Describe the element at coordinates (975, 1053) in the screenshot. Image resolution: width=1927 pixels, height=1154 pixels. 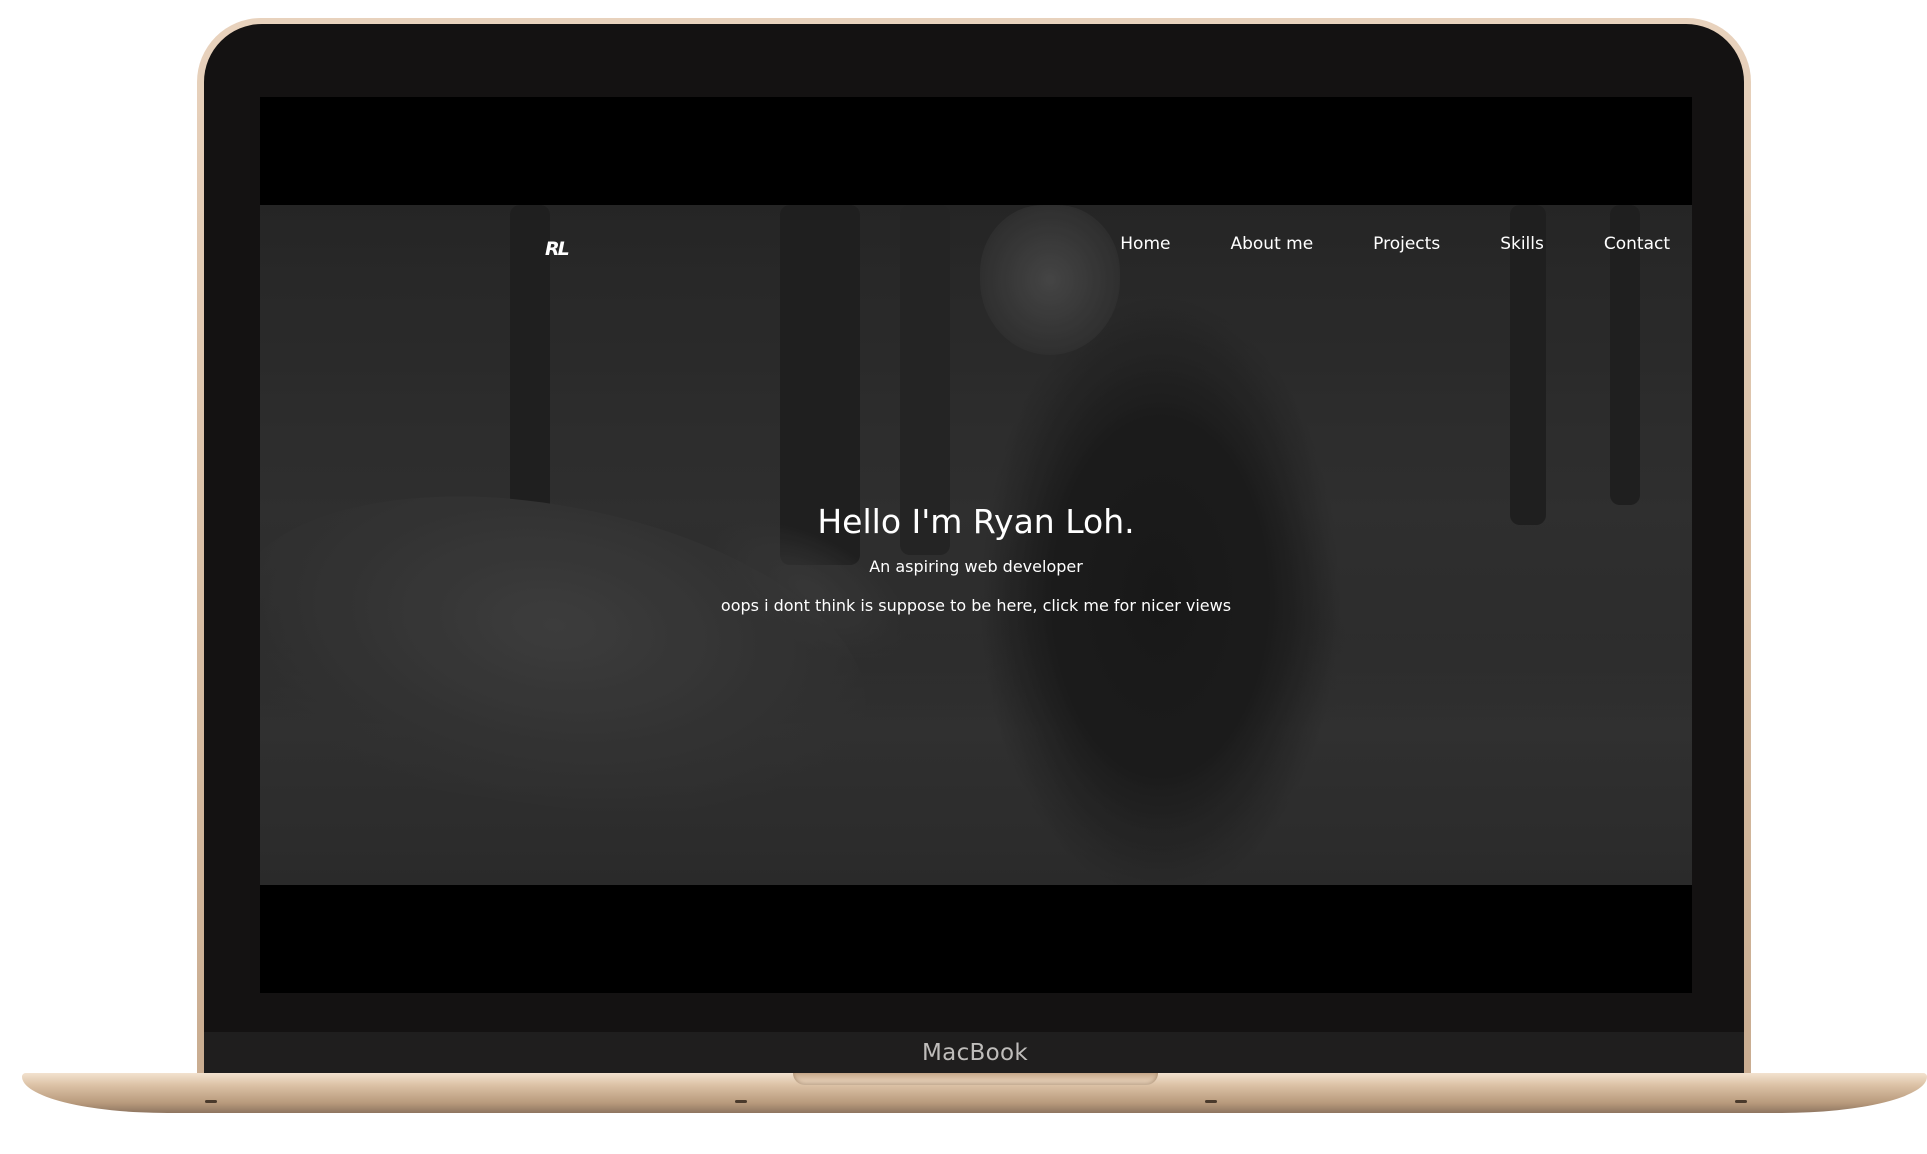
I see `laptop-brand-label: MacBook` at that location.